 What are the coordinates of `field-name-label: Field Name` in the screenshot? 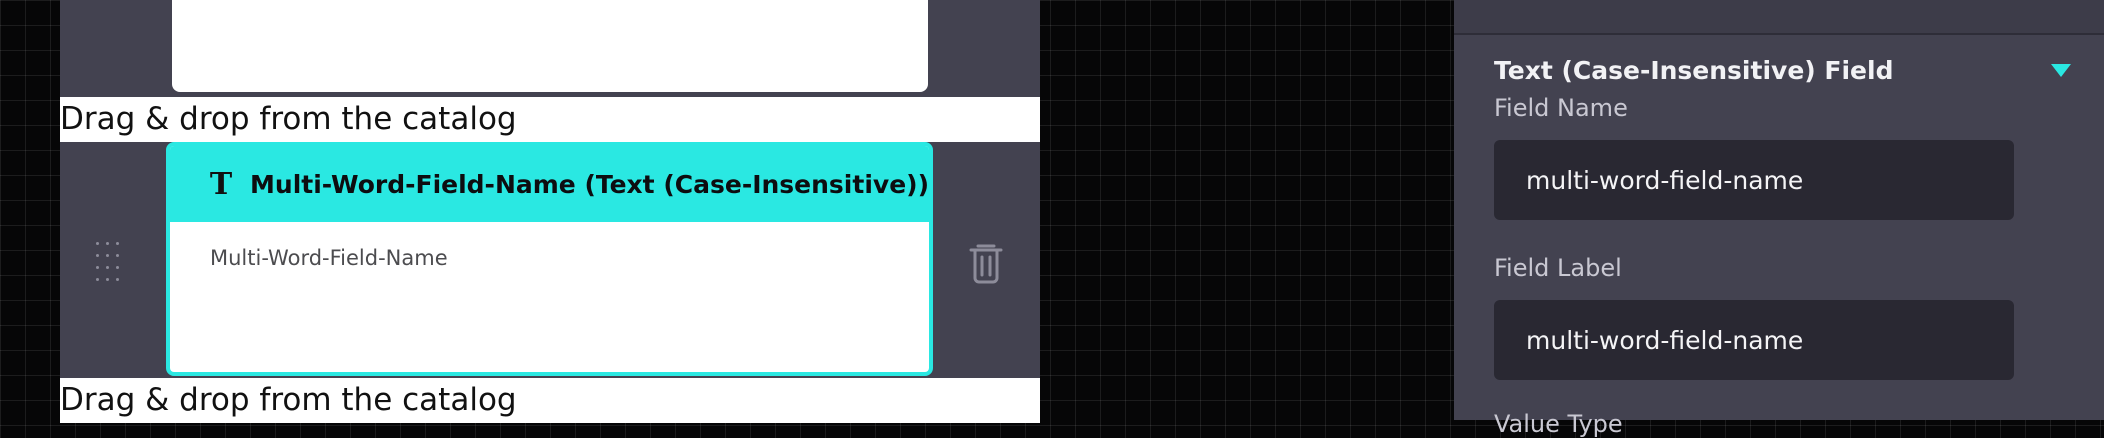 It's located at (1561, 108).